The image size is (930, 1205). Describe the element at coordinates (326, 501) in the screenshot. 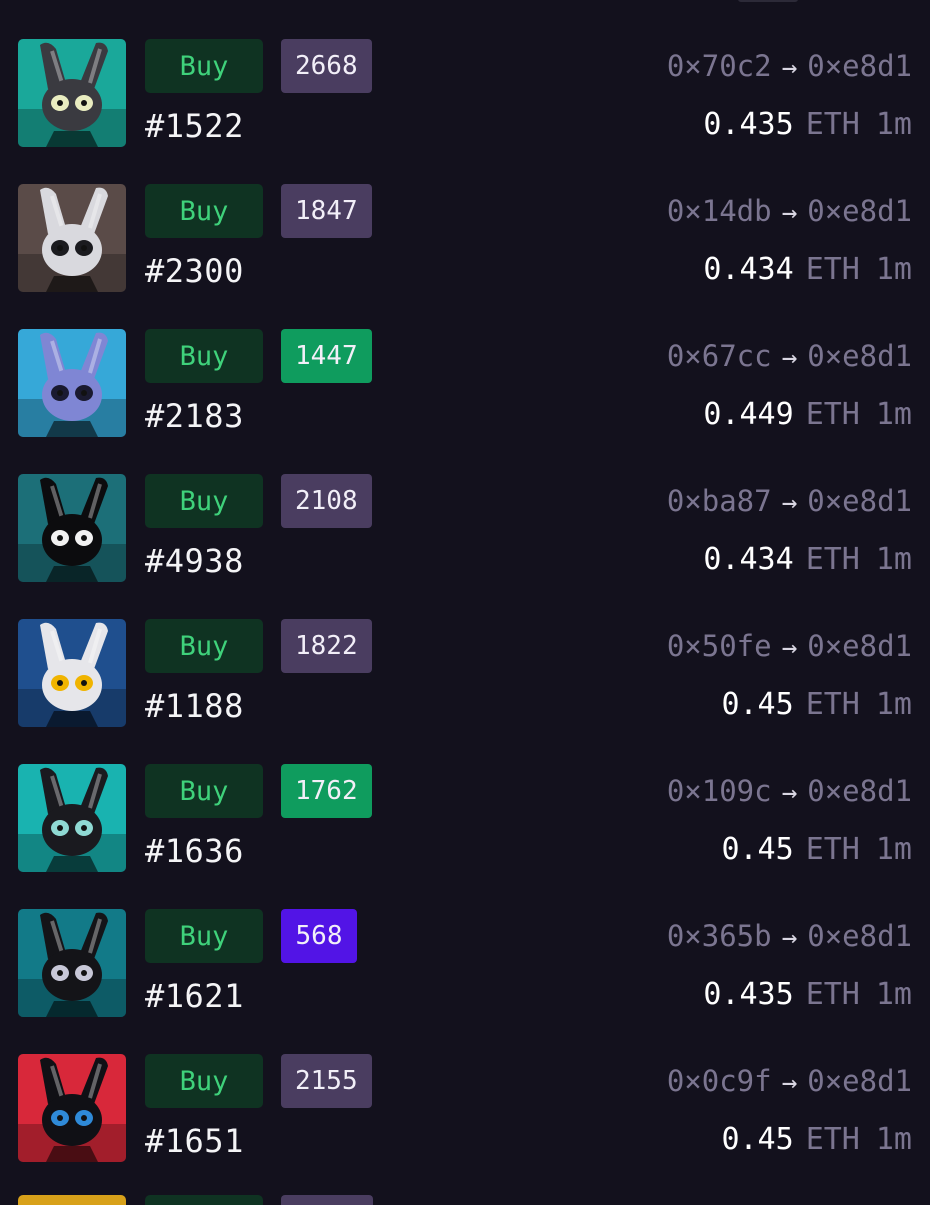

I see `rarity-rank-badge: 2108` at that location.